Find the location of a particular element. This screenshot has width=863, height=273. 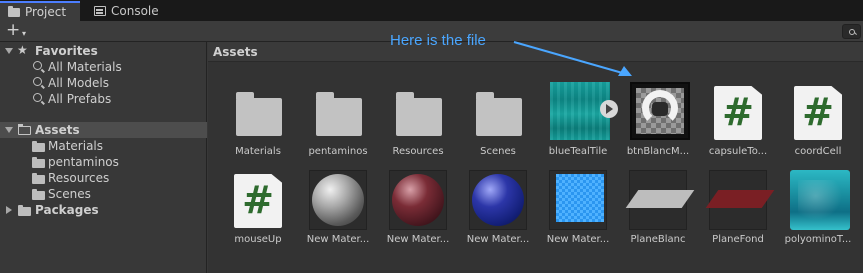

tab-console: Console is located at coordinates (126, 11).